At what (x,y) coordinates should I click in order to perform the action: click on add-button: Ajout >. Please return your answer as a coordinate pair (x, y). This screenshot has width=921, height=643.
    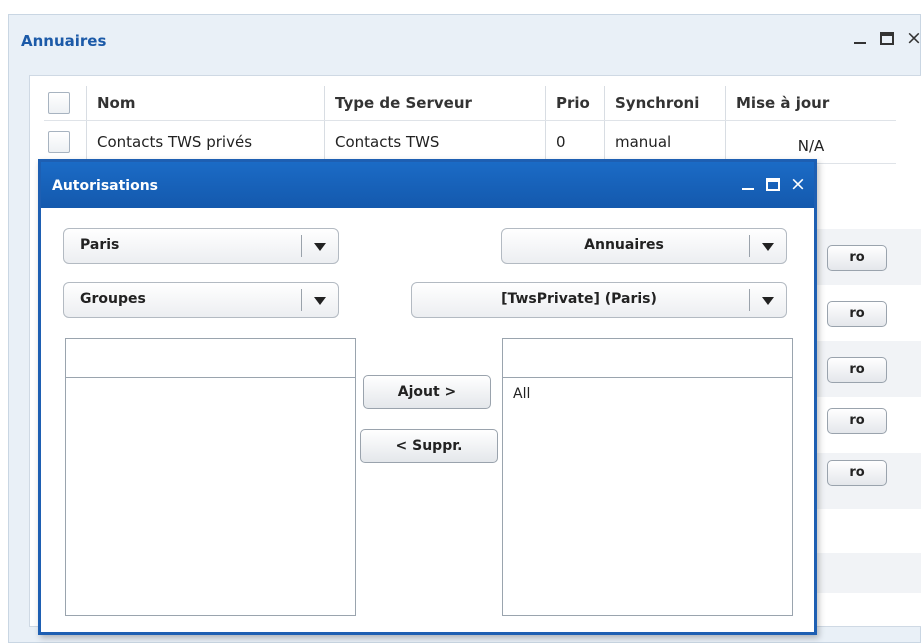
    Looking at the image, I should click on (427, 392).